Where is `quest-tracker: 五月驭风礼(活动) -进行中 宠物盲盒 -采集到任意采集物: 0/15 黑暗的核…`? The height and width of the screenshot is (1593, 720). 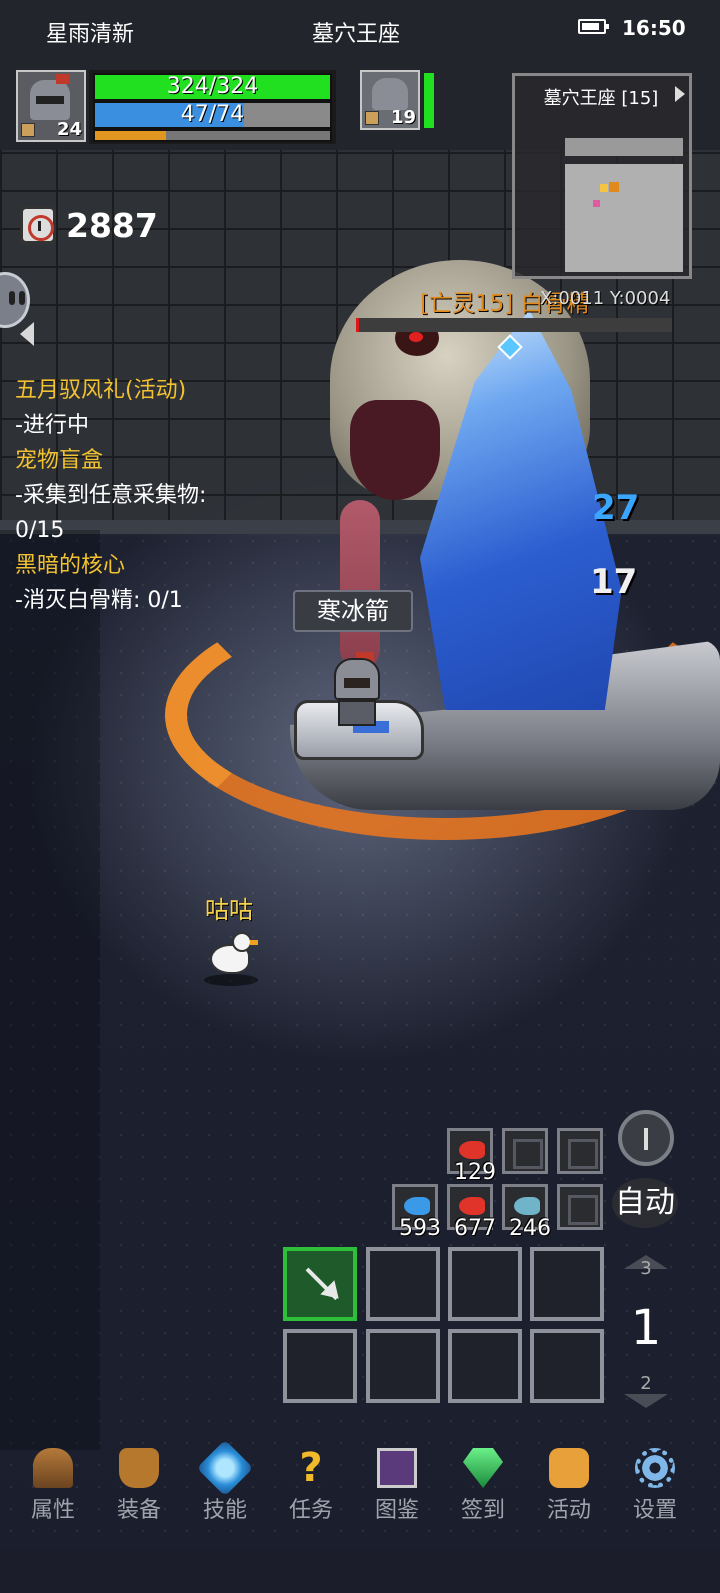
quest-tracker: 五月驭风礼(活动) -进行中 宠物盲盒 -采集到任意采集物: 0/15 黑暗的核… is located at coordinates (110, 495).